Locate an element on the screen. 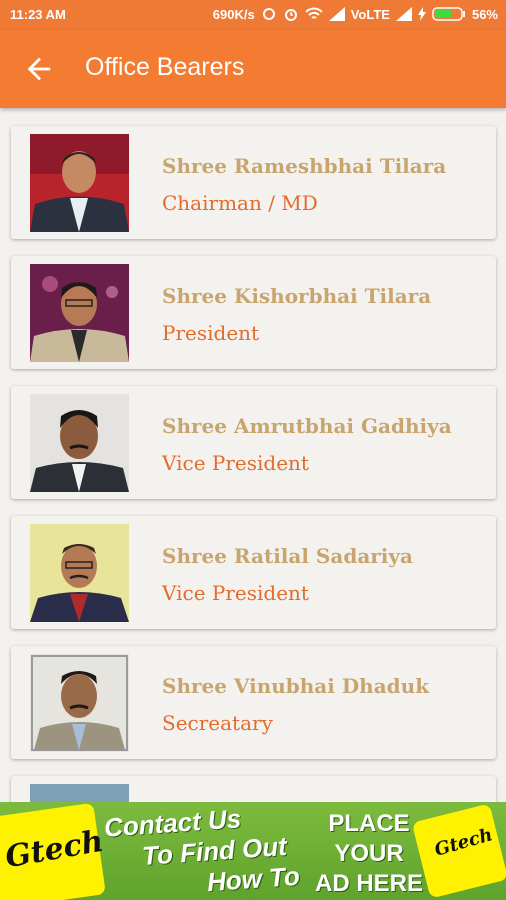 The image size is (506, 900). ad-place-line3: AD HERE is located at coordinates (368, 883).